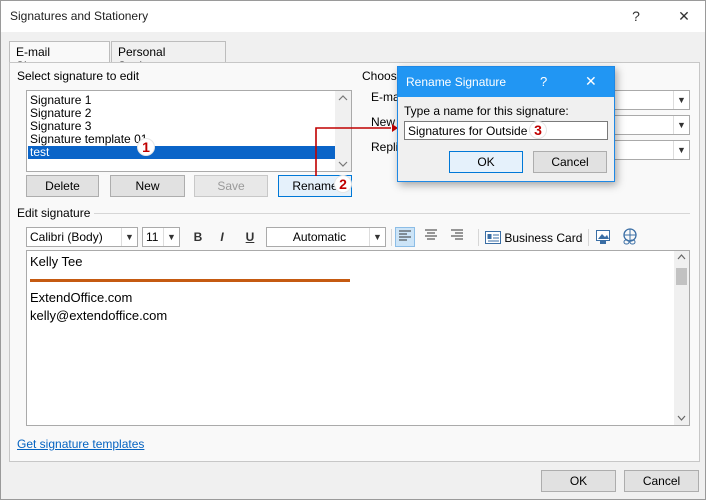 The image size is (706, 500). Describe the element at coordinates (486, 162) in the screenshot. I see `rename-ok-button: OK` at that location.